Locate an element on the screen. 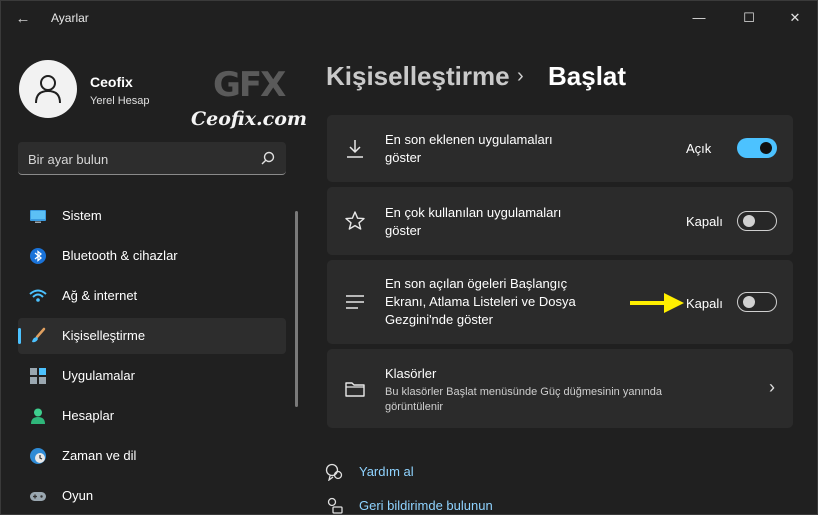  folder-icon is located at coordinates (355, 389).